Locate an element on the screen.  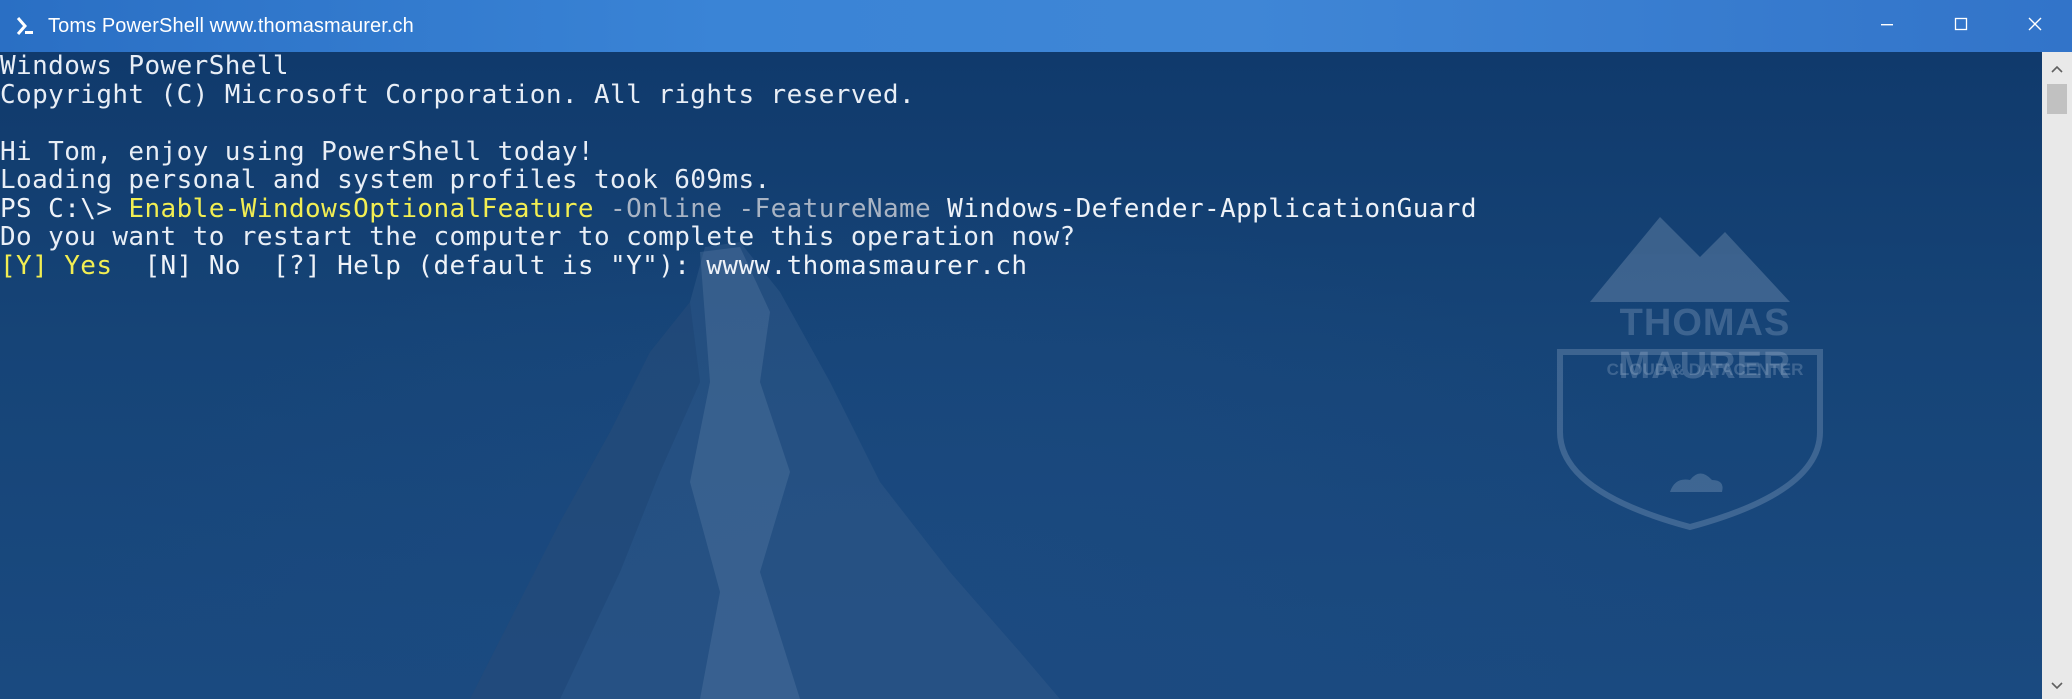
minimize-button is located at coordinates (1887, 26).